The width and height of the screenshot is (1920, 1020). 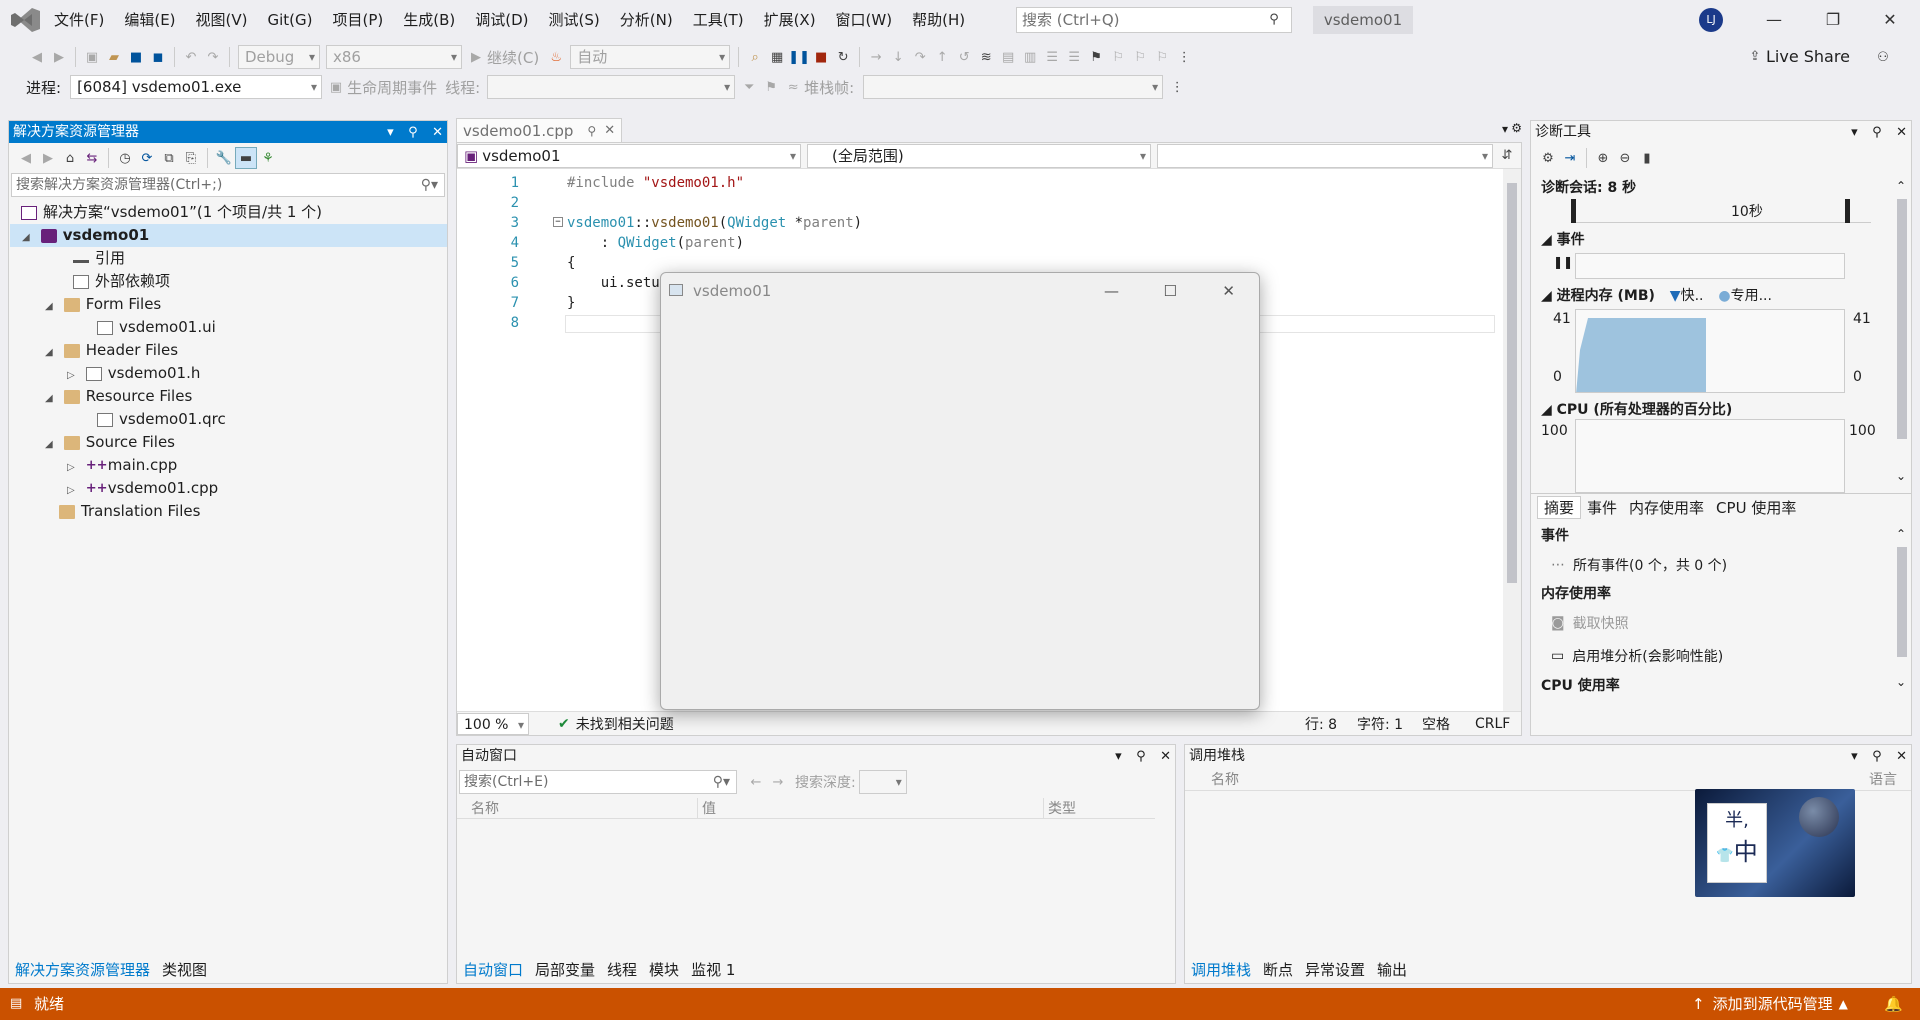 What do you see at coordinates (1847, 211) in the screenshot?
I see `timeline-end-marker` at bounding box center [1847, 211].